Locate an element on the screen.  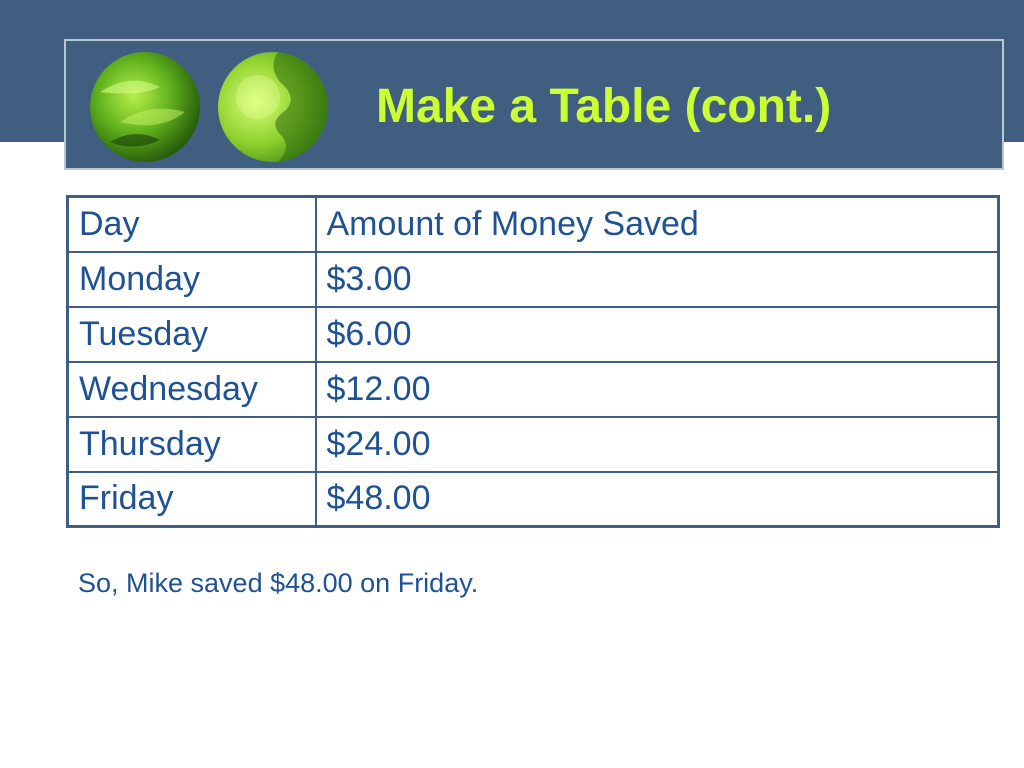
table-row: Wednesday $12.00 is located at coordinates (533, 389).